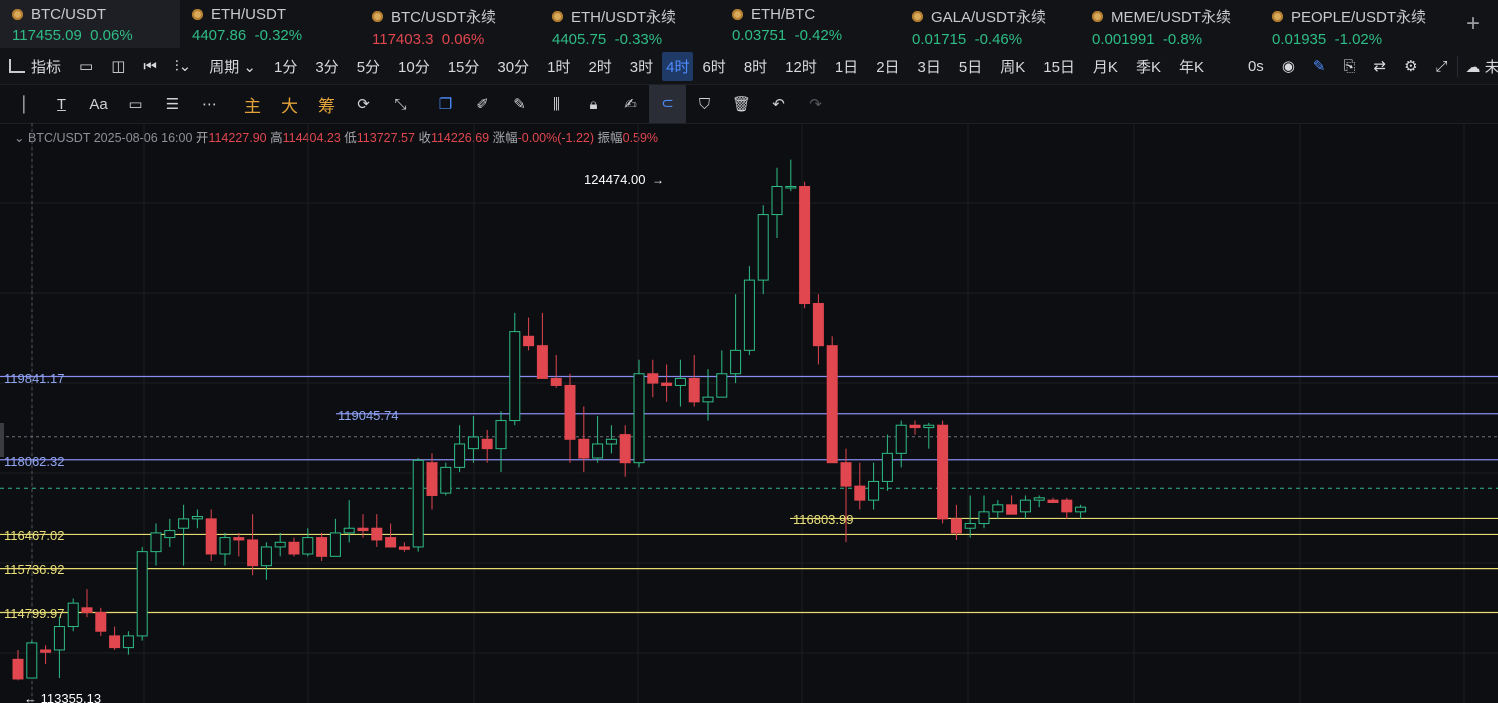 Image resolution: width=1498 pixels, height=703 pixels. Describe the element at coordinates (990, 24) in the screenshot. I see `symbol-tab: GALA/USDT永续 0.01715 -0.46%` at that location.